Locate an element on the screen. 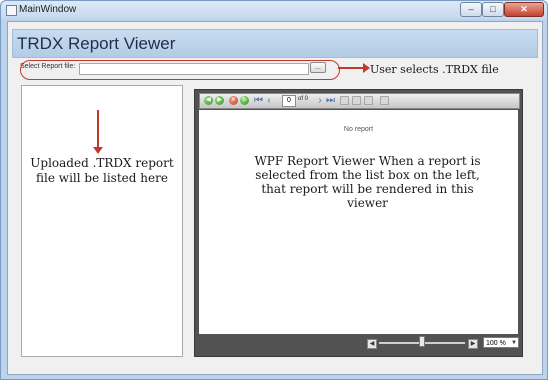 The height and width of the screenshot is (380, 548). previous-page-icon: ‹ is located at coordinates (269, 101).